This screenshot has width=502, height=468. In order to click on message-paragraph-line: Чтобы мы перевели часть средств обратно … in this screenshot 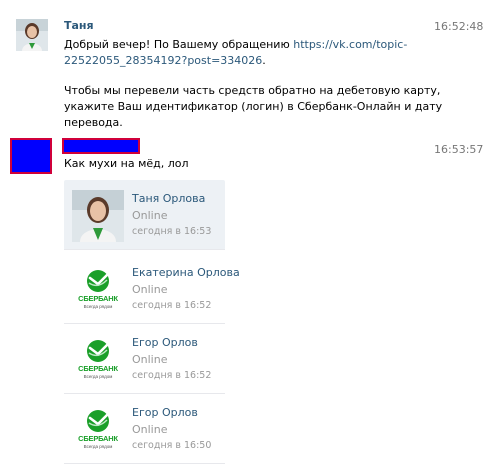, I will do `click(252, 90)`.